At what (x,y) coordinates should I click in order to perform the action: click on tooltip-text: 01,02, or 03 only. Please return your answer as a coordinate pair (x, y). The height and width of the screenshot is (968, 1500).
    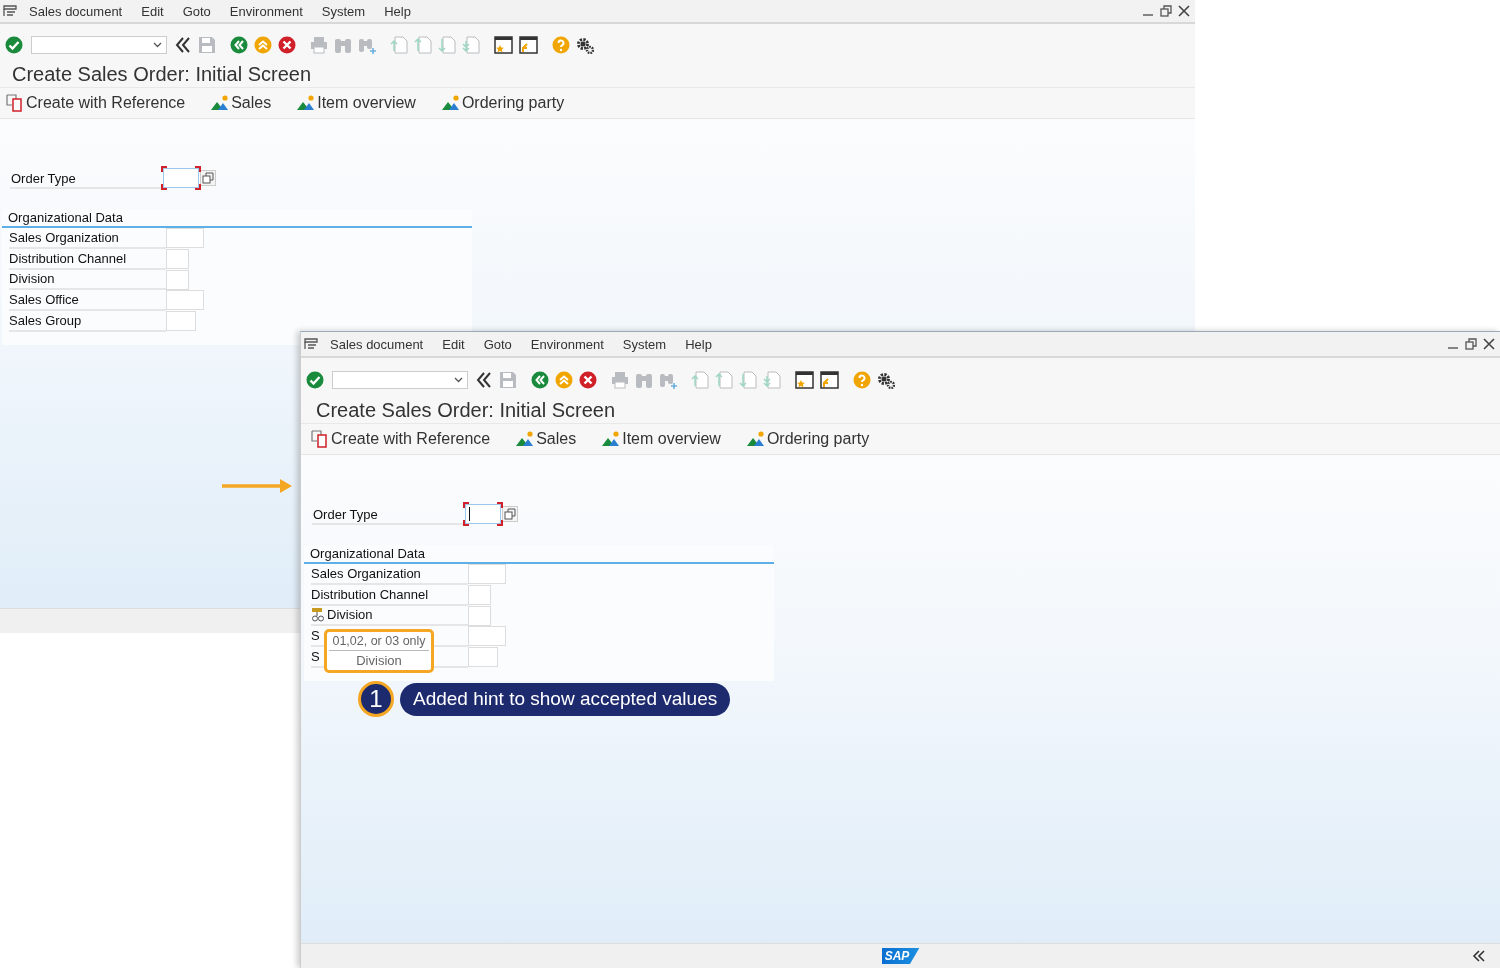
    Looking at the image, I should click on (379, 641).